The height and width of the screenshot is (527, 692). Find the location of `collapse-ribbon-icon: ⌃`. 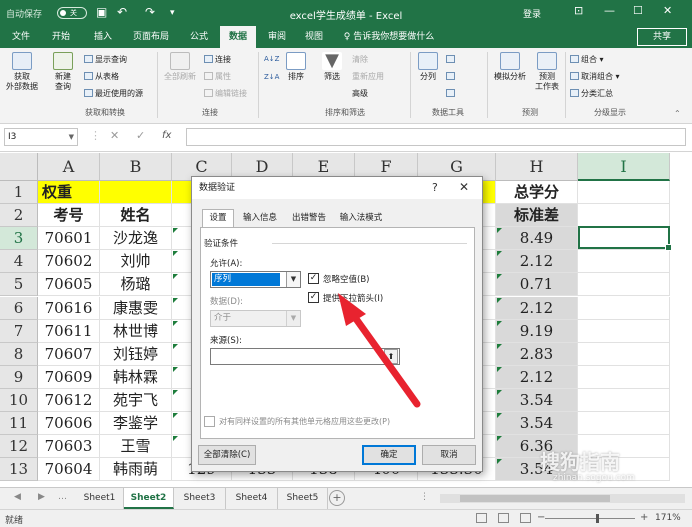

collapse-ribbon-icon: ⌃ is located at coordinates (677, 113).